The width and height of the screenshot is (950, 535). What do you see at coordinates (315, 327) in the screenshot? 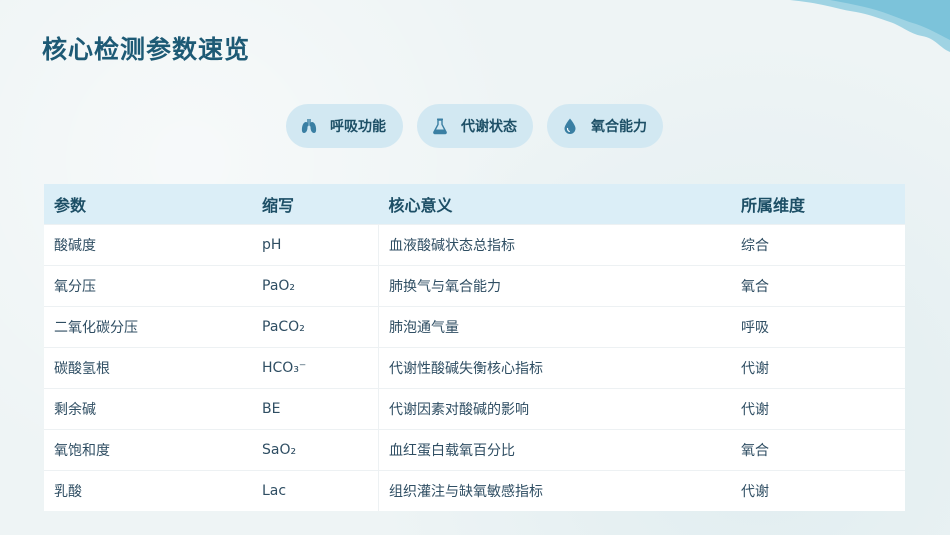
I see `table-cell: PaCO₂` at bounding box center [315, 327].